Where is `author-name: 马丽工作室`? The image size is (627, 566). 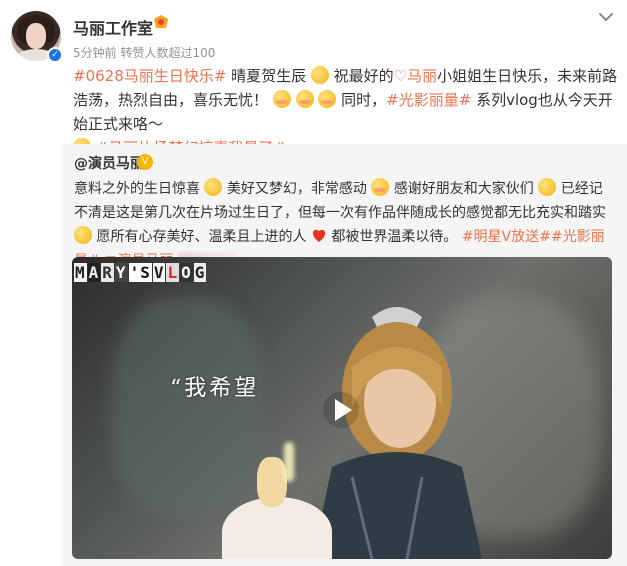
author-name: 马丽工作室 is located at coordinates (113, 27).